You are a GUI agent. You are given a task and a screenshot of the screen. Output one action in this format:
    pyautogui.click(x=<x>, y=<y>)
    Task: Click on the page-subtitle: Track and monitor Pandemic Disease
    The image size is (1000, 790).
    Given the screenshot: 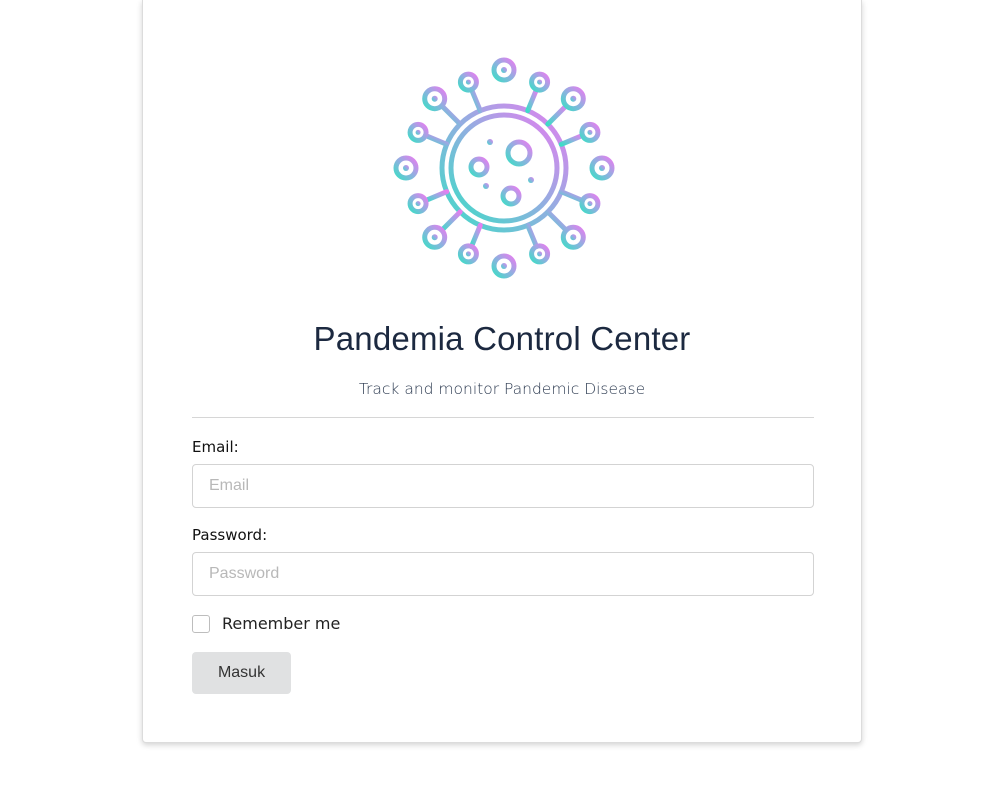 What is the action you would take?
    pyautogui.click(x=502, y=389)
    